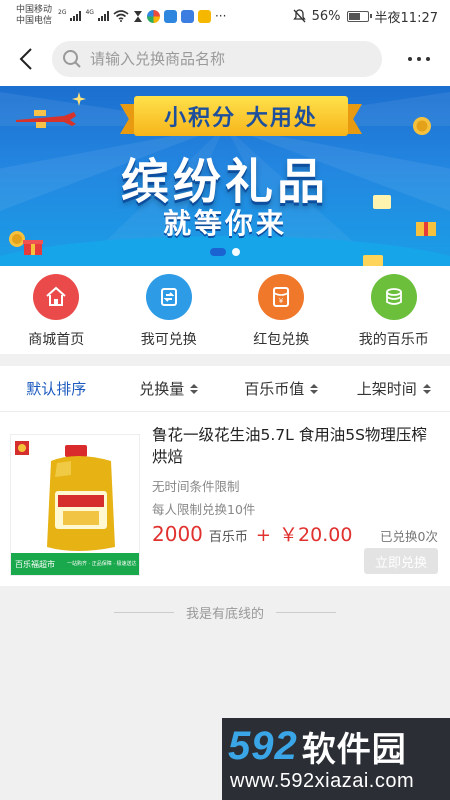 This screenshot has width=450, height=800. Describe the element at coordinates (393, 297) in the screenshot. I see `coins-icon` at that location.